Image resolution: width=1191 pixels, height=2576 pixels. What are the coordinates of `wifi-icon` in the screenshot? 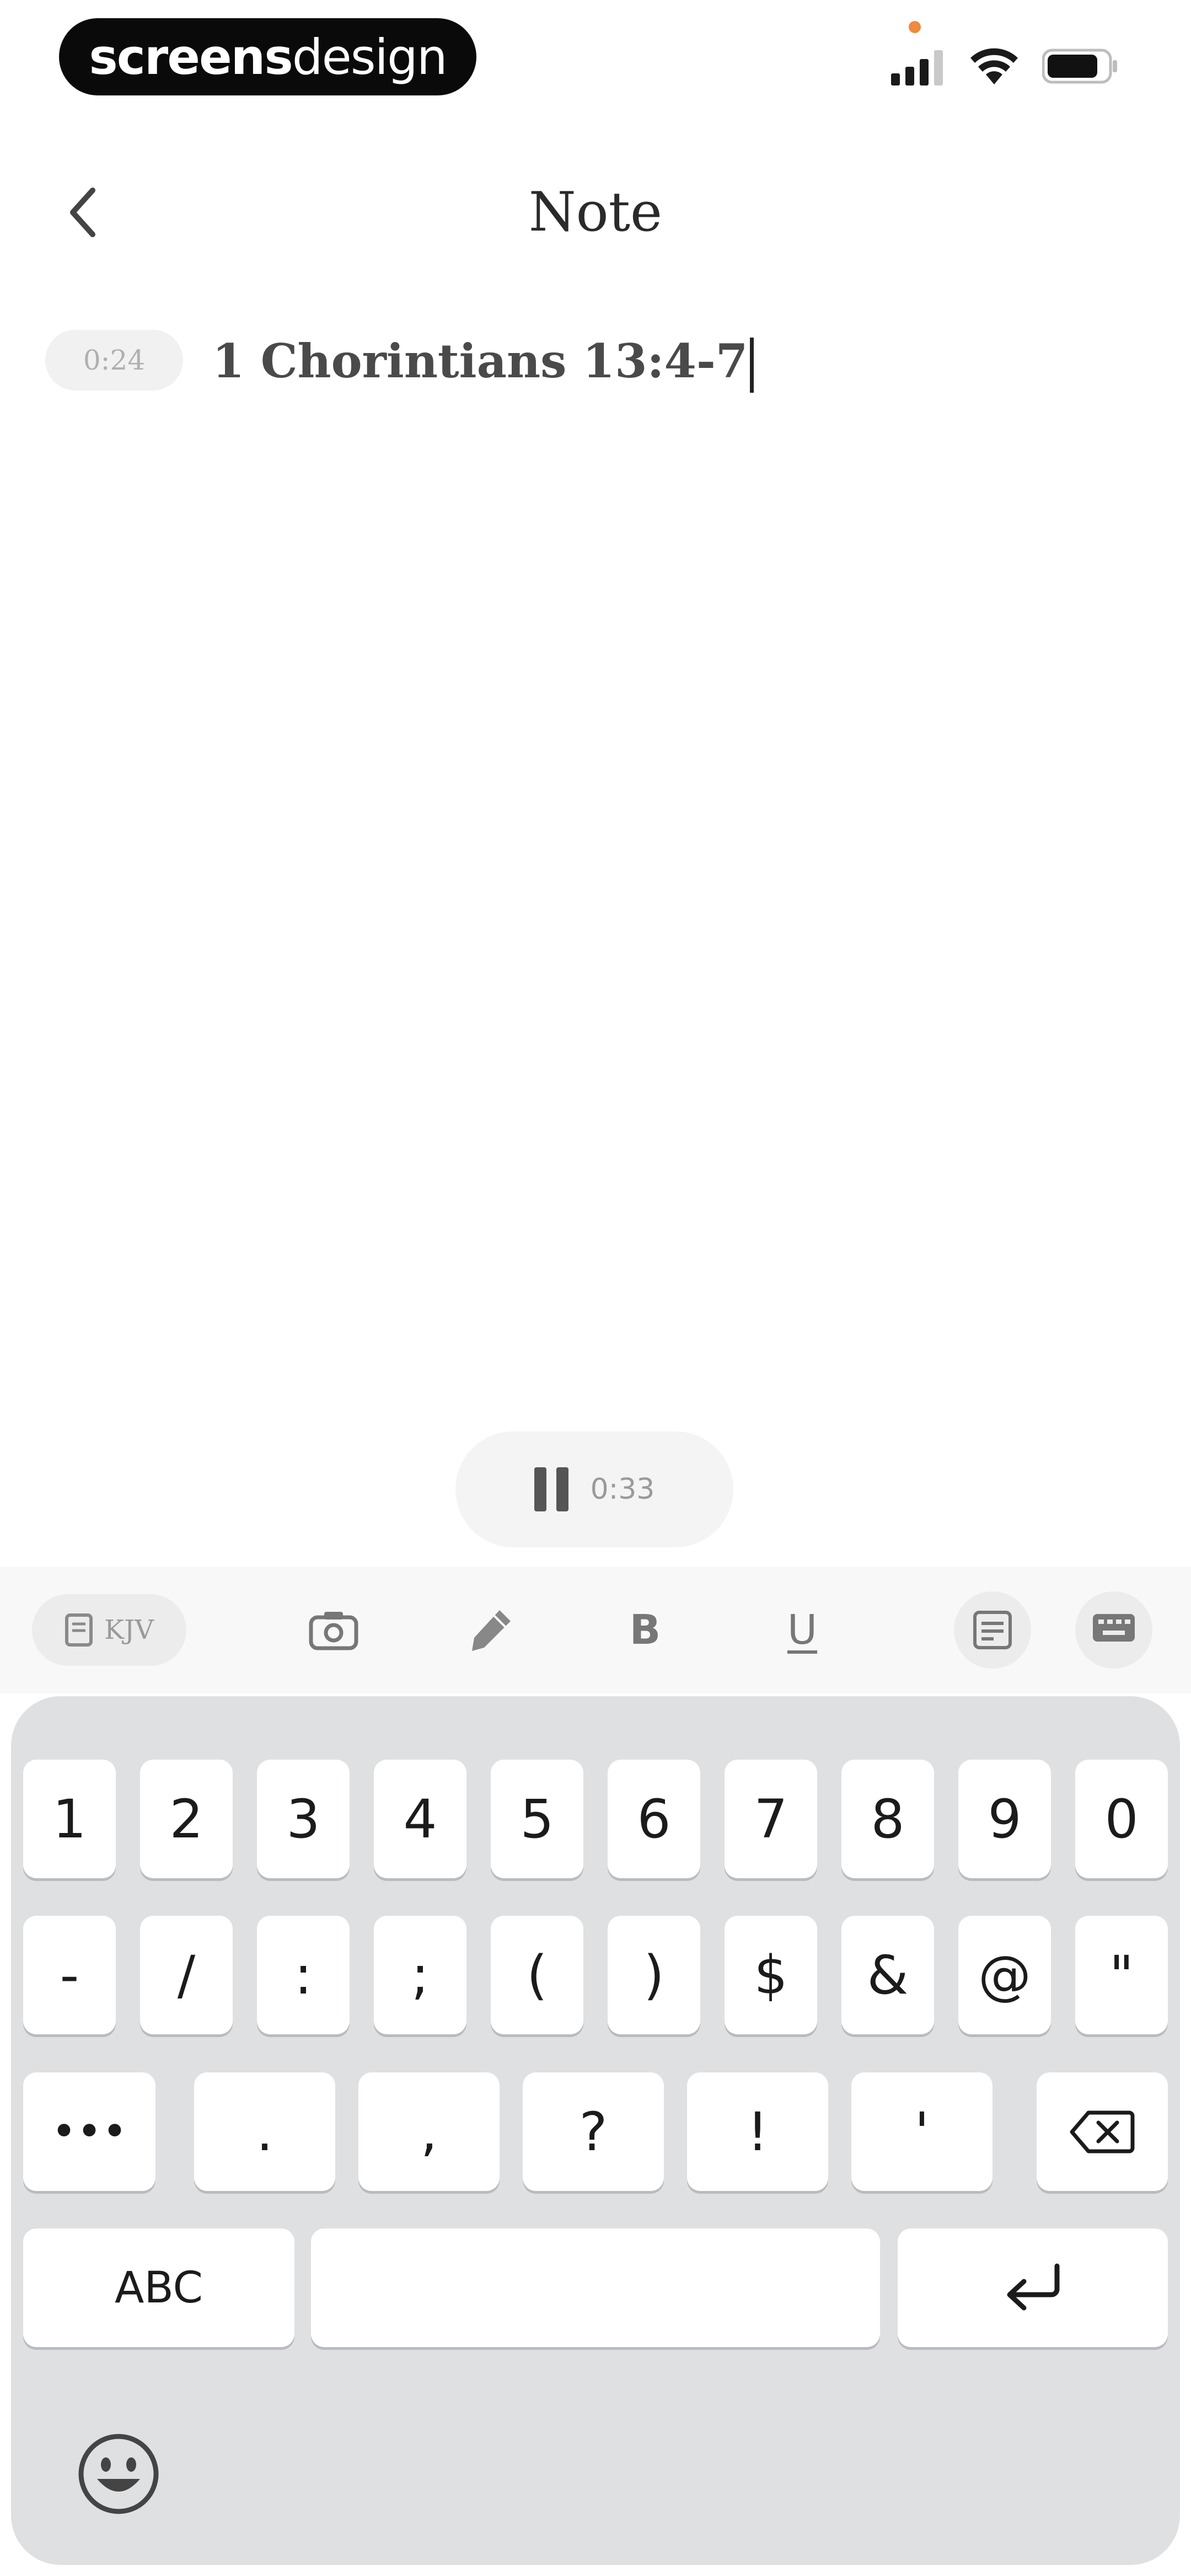 It's located at (994, 66).